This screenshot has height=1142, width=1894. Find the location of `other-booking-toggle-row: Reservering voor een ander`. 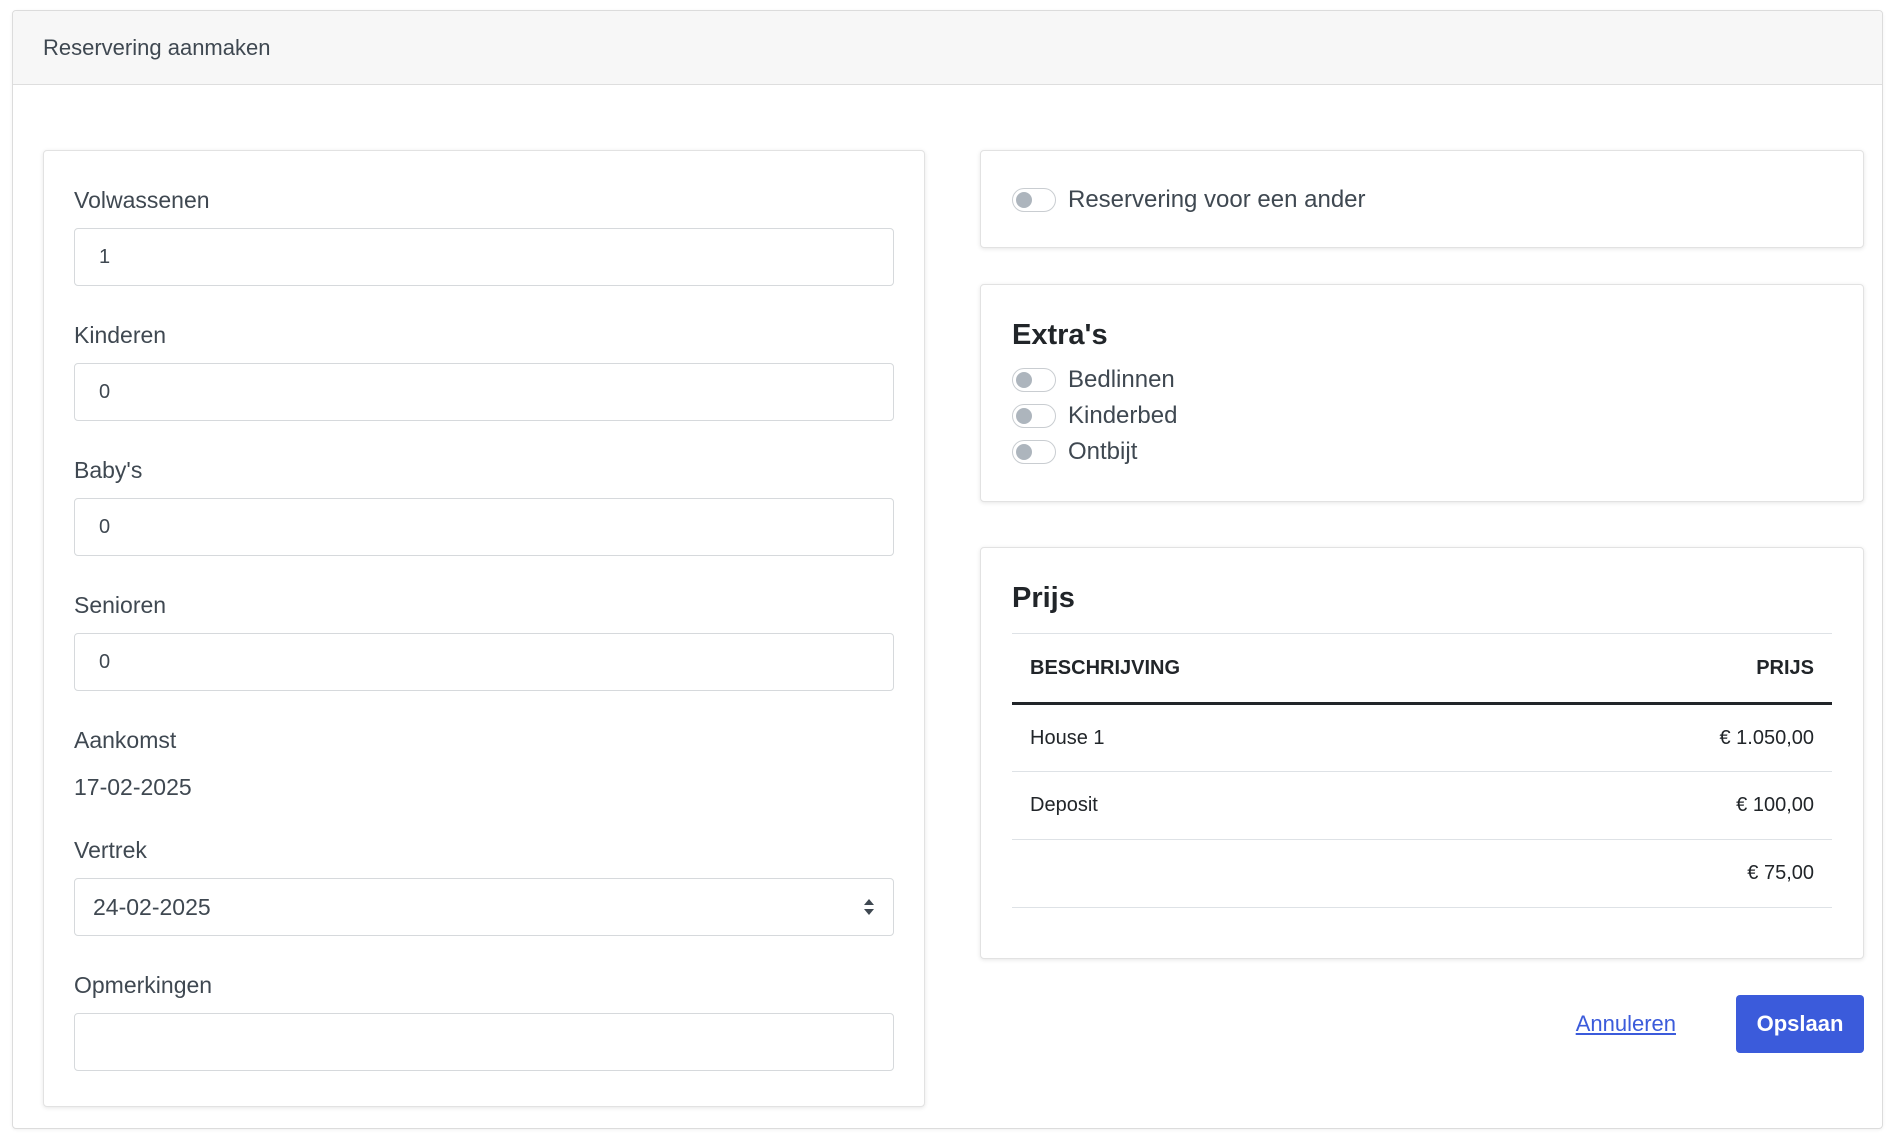

other-booking-toggle-row: Reservering voor een ander is located at coordinates (1422, 200).